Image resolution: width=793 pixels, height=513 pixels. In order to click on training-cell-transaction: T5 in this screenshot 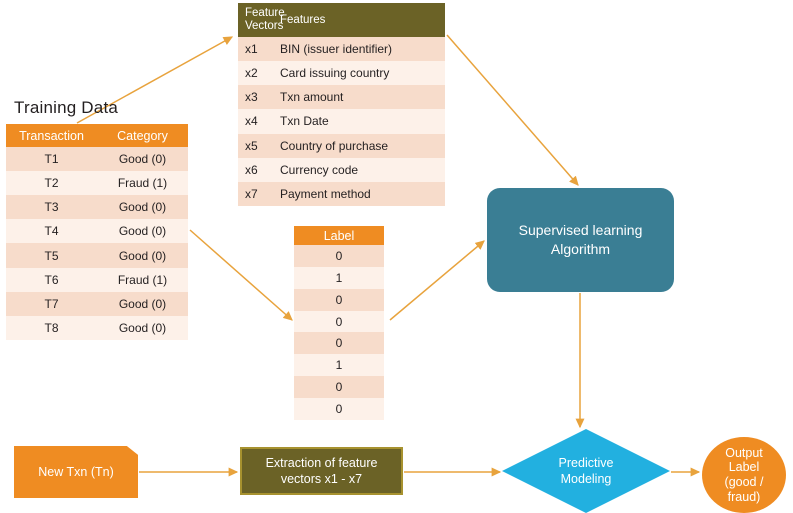, I will do `click(51, 255)`.